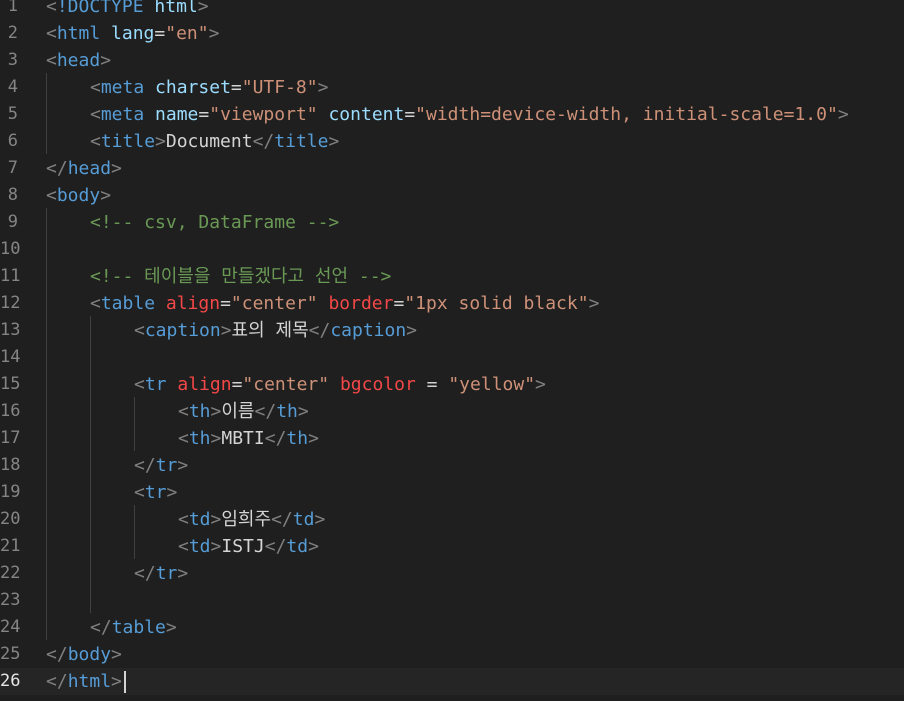  Describe the element at coordinates (128, 303) in the screenshot. I see `code-token: table` at that location.